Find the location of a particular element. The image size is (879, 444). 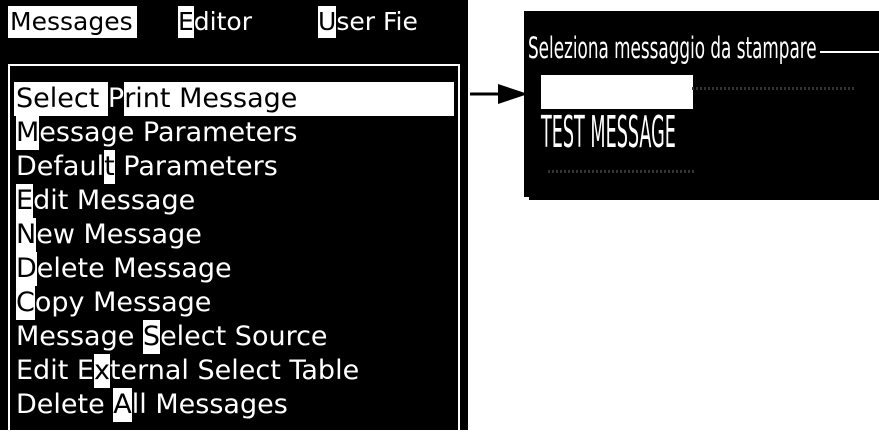

menu-item-delete-message: Delete Message is located at coordinates (124, 269).